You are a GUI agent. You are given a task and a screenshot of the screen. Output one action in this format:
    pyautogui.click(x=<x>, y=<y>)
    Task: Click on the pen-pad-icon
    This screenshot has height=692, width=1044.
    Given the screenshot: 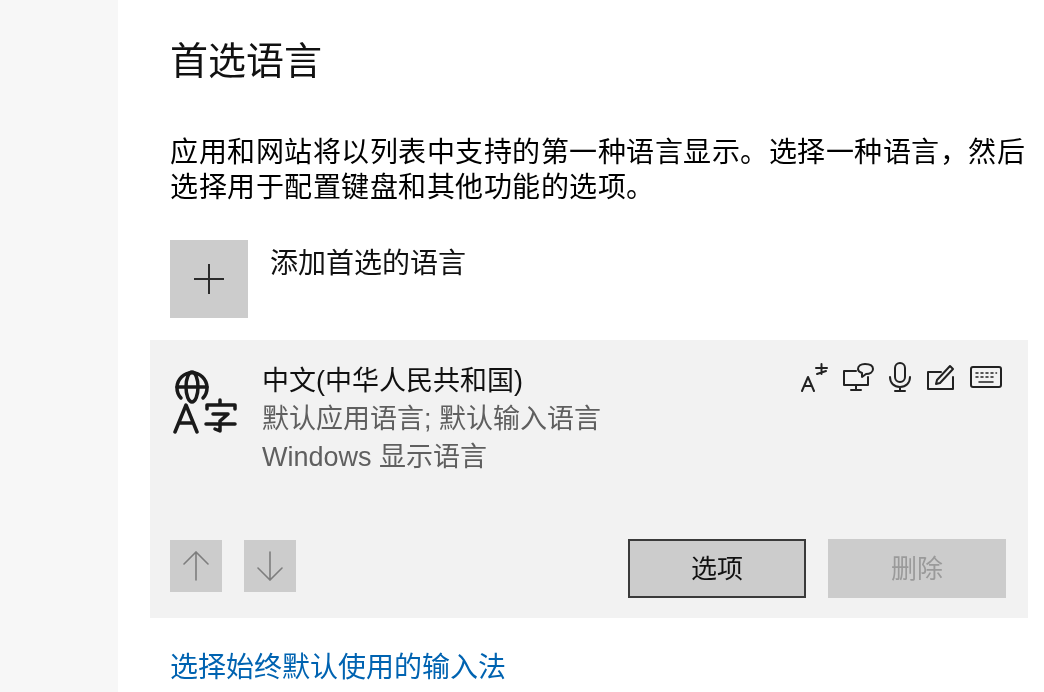 What is the action you would take?
    pyautogui.click(x=941, y=377)
    